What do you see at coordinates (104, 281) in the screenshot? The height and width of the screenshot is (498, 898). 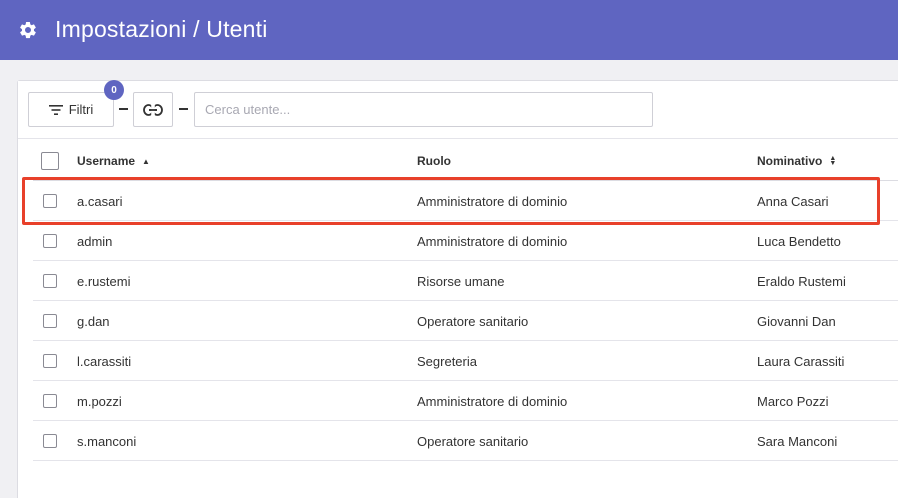 I see `cell-username: e.rustemi` at bounding box center [104, 281].